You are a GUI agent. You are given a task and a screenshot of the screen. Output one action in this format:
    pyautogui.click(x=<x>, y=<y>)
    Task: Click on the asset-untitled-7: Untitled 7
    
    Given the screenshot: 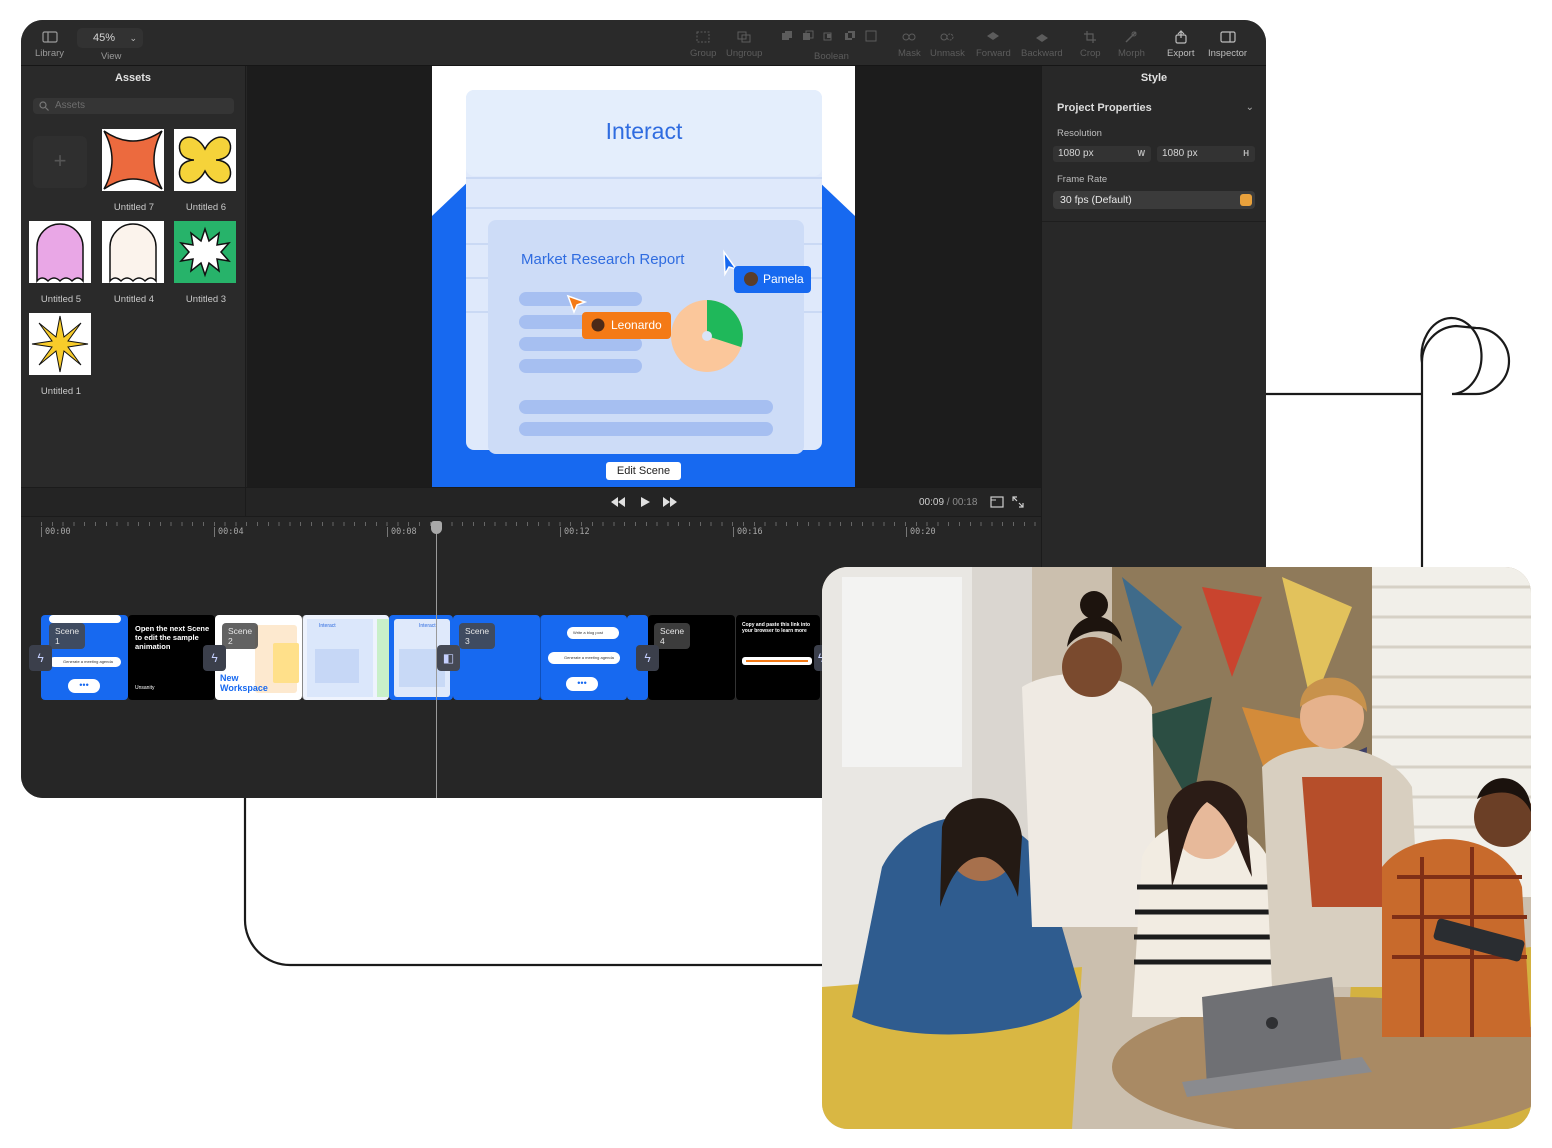 What is the action you would take?
    pyautogui.click(x=134, y=171)
    